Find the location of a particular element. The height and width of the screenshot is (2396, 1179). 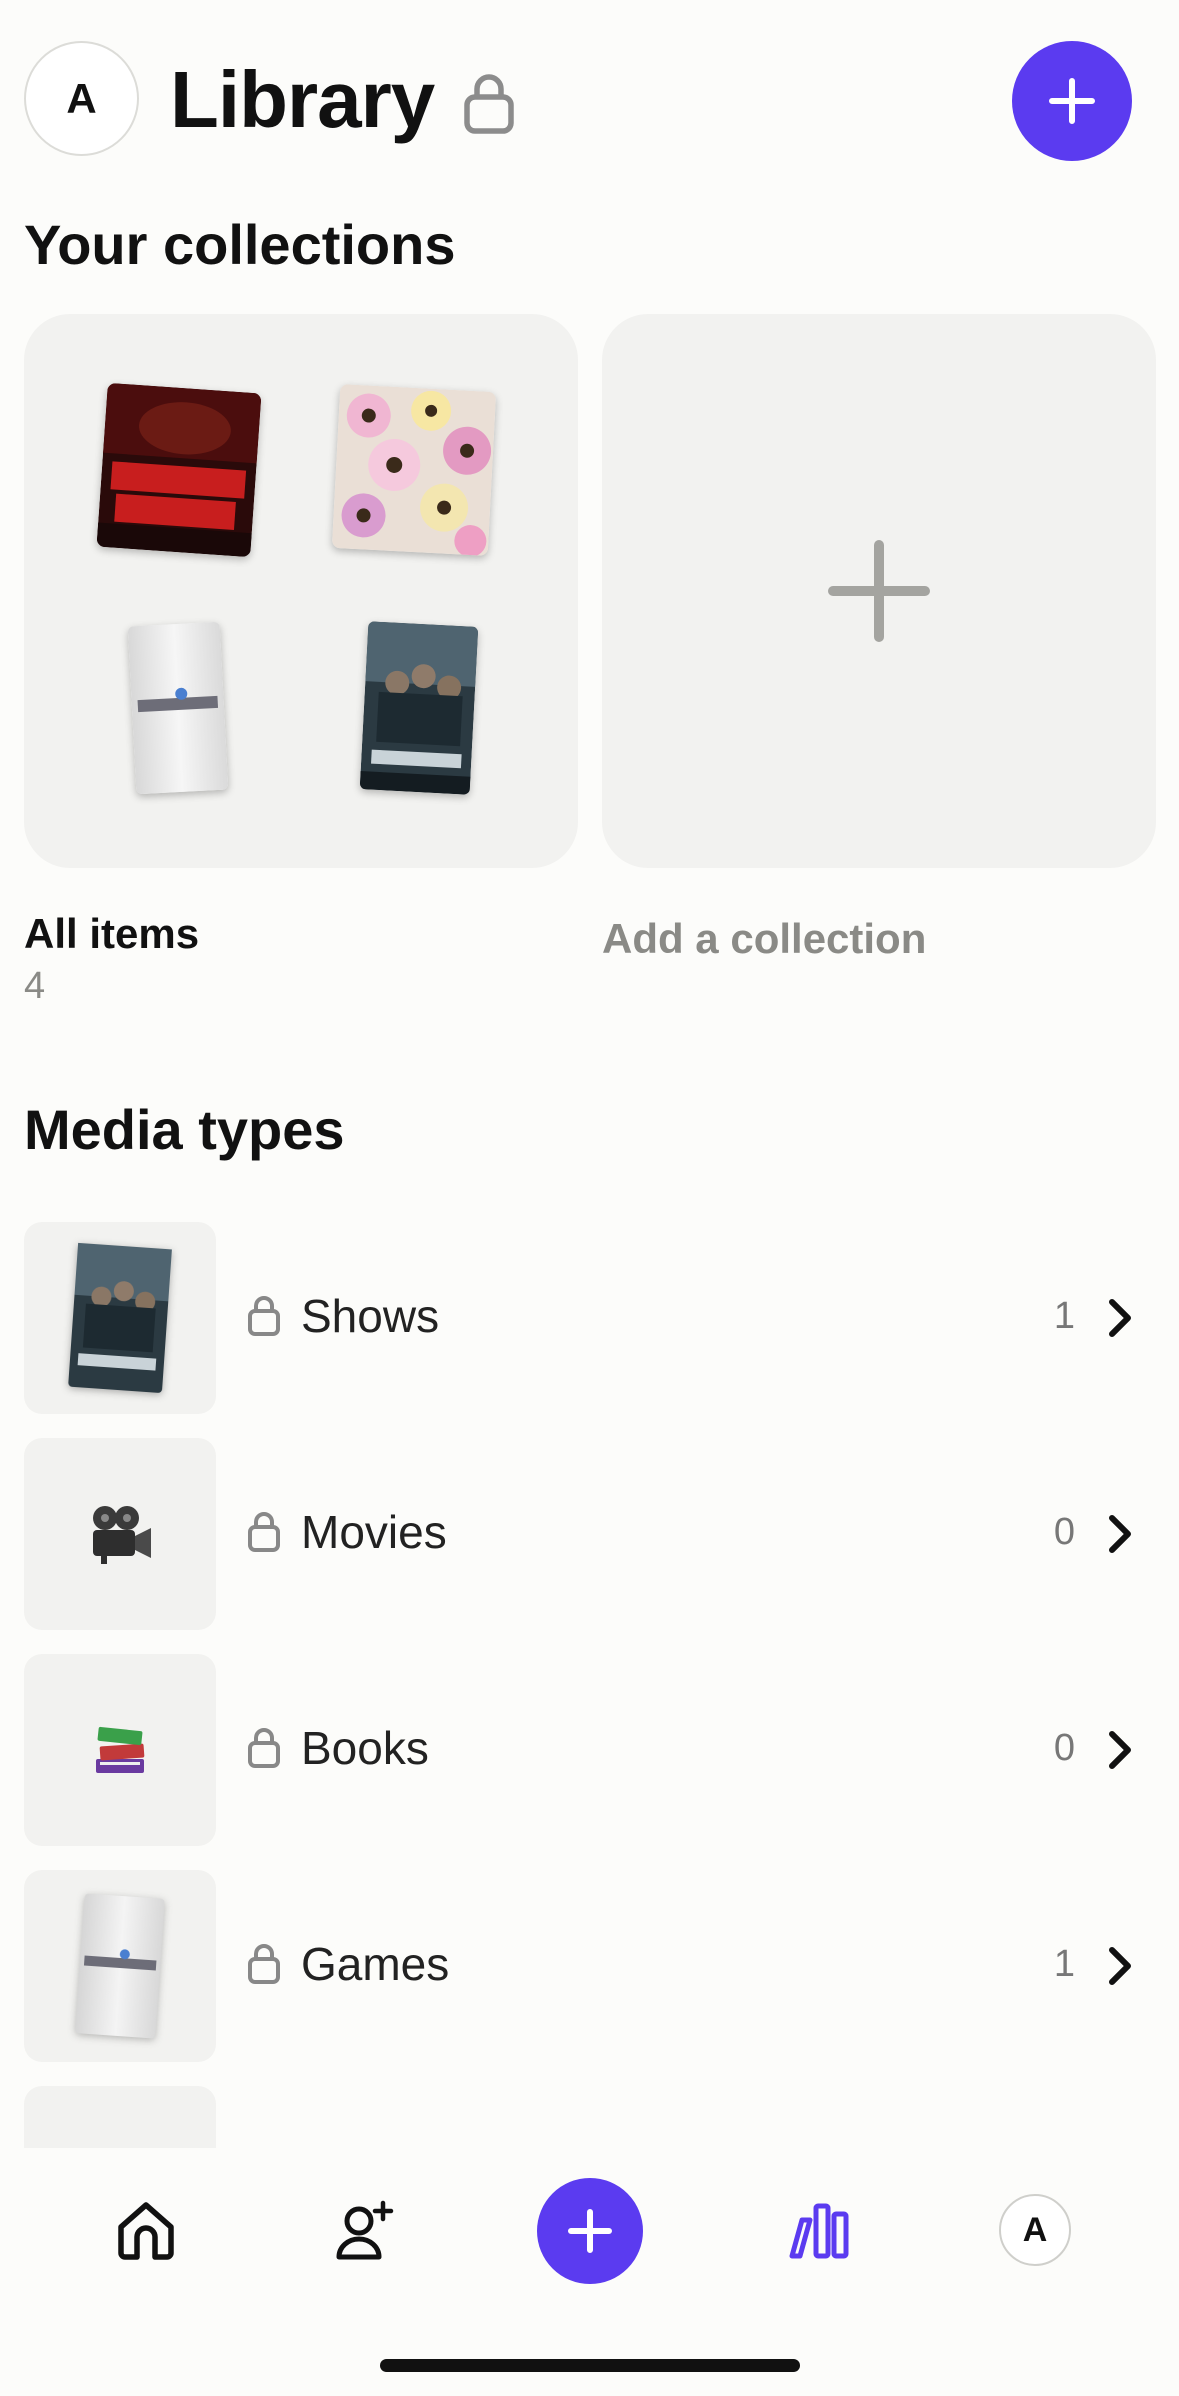

home-tab is located at coordinates (146, 2230).